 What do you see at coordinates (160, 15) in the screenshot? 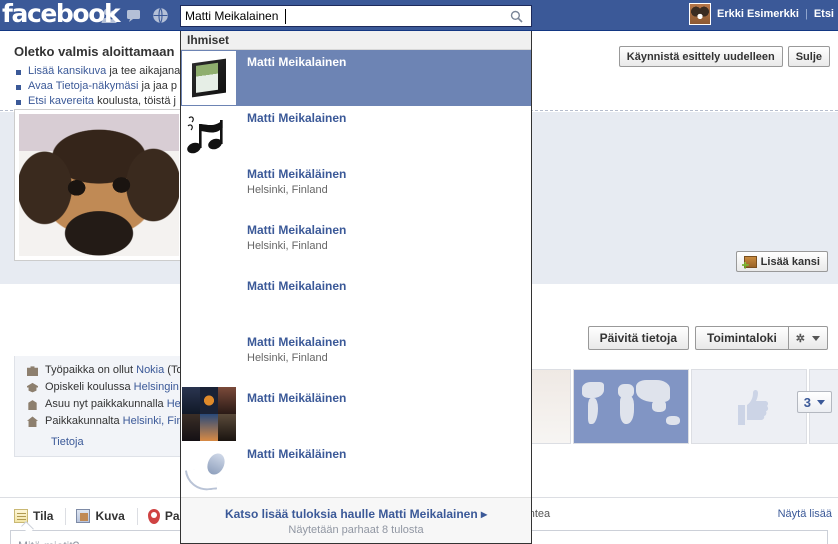
I see `notifications-icon` at bounding box center [160, 15].